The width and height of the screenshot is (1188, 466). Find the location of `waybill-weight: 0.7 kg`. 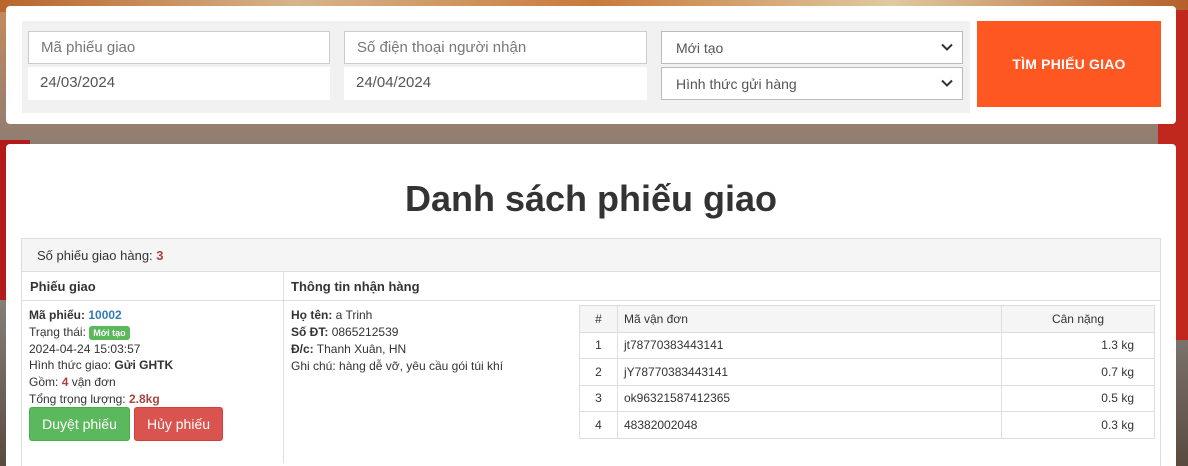

waybill-weight: 0.7 kg is located at coordinates (1078, 372).